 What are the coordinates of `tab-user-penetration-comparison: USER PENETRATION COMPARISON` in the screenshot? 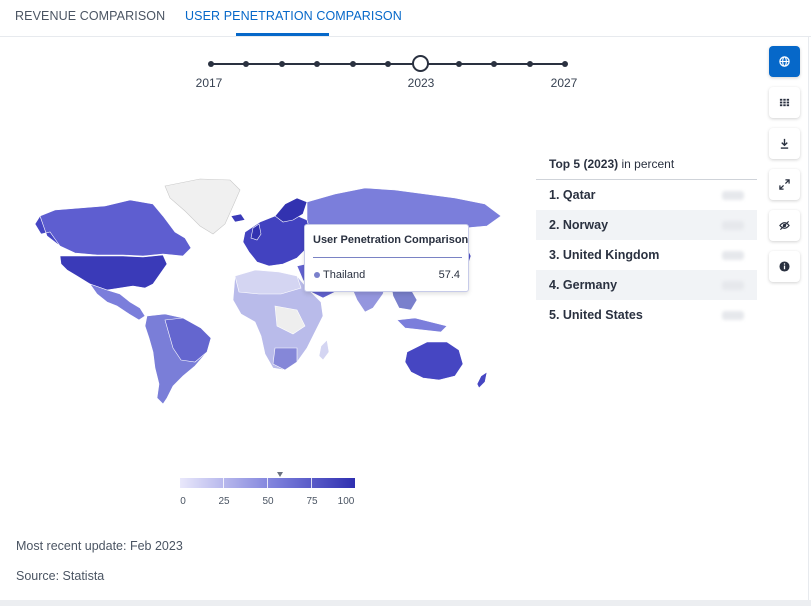 It's located at (293, 16).